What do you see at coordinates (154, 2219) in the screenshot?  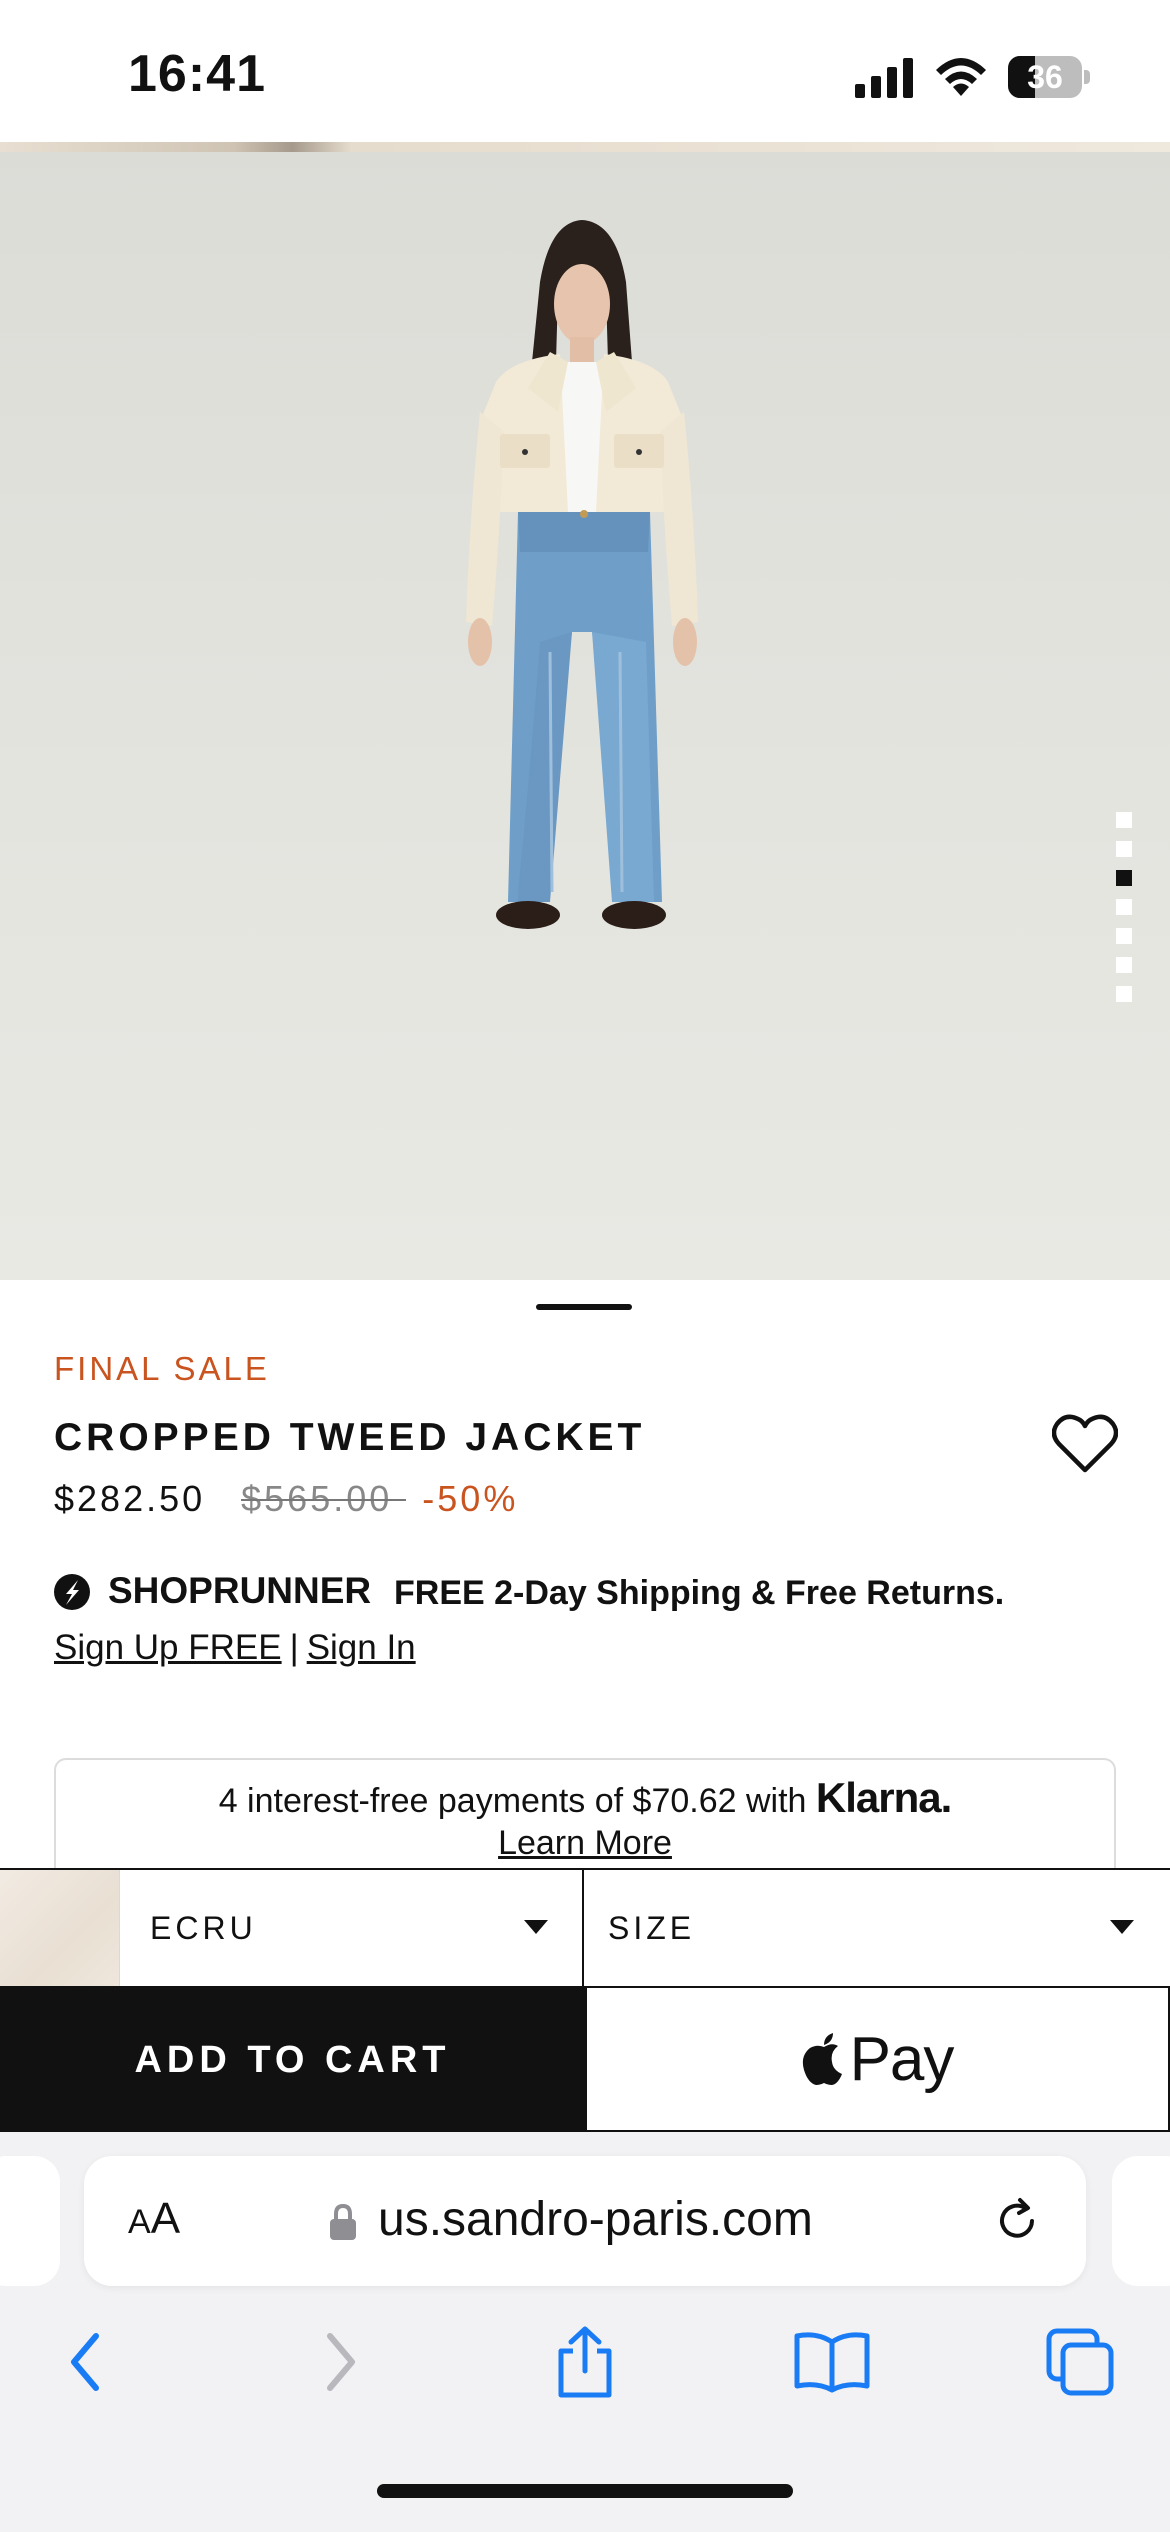 I see `reader-settings-button: AA` at bounding box center [154, 2219].